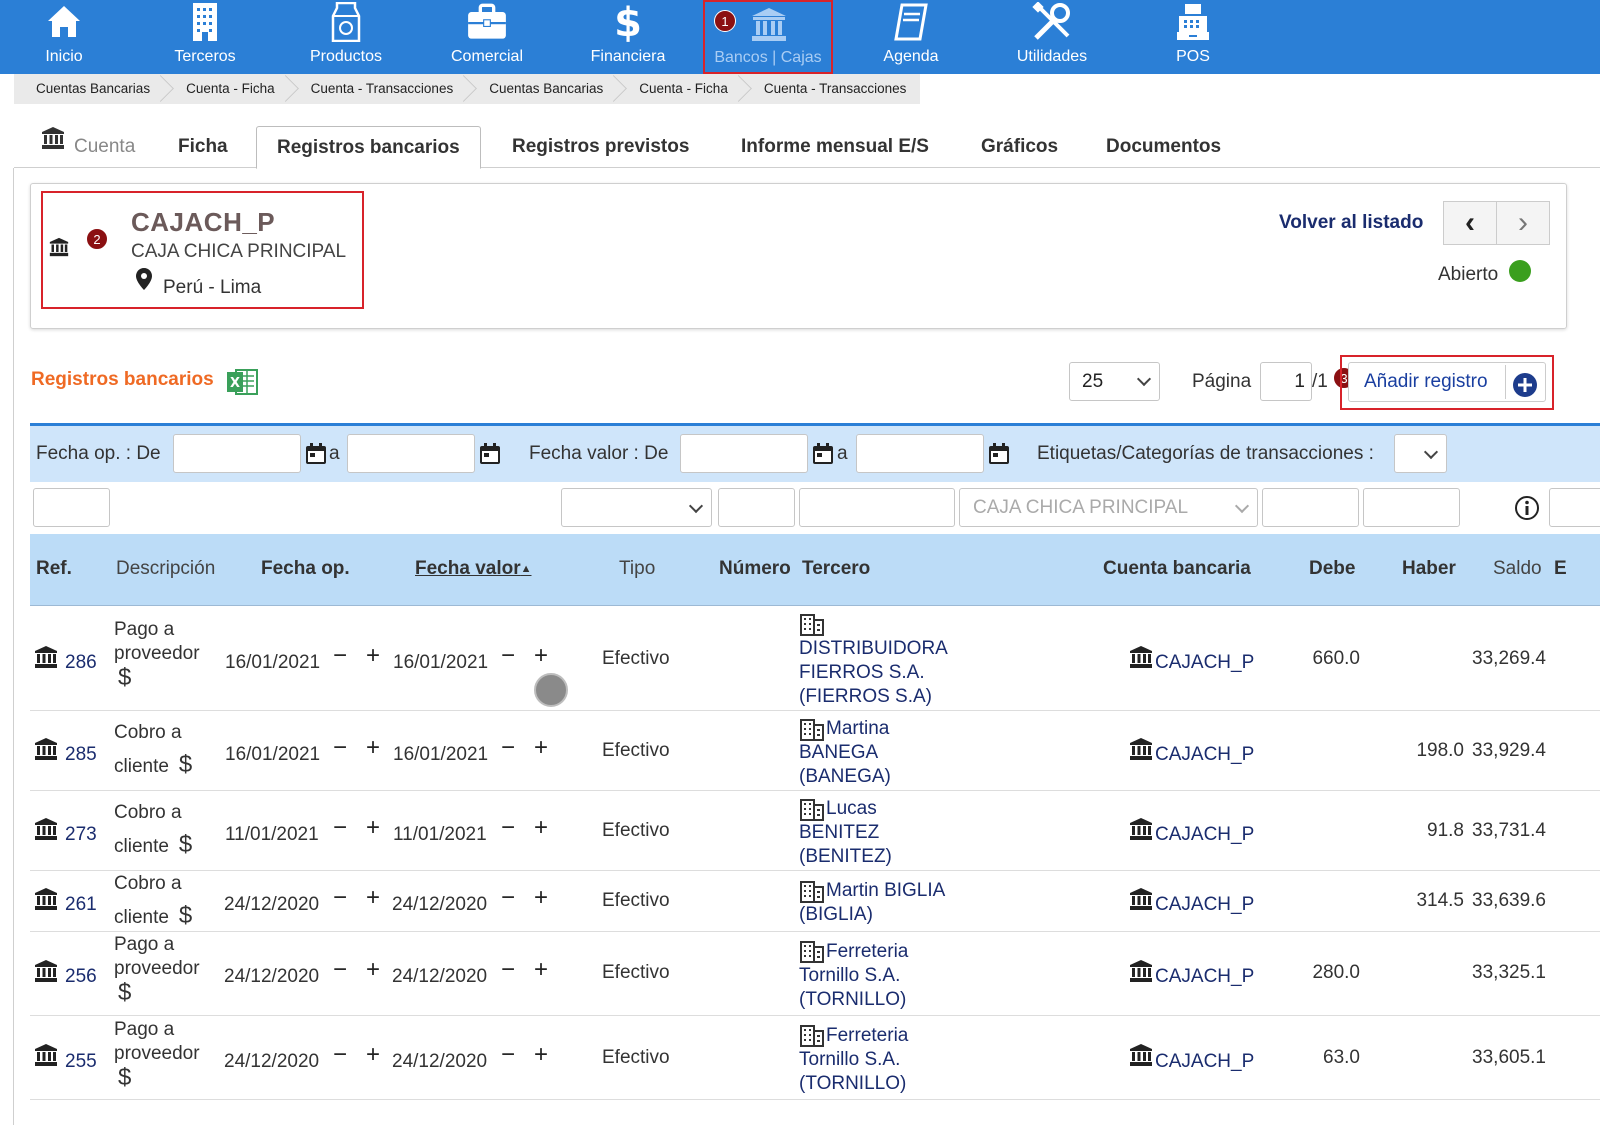  I want to click on row-tercero-link: Martin BIGLIA (BIGLIA), so click(872, 903).